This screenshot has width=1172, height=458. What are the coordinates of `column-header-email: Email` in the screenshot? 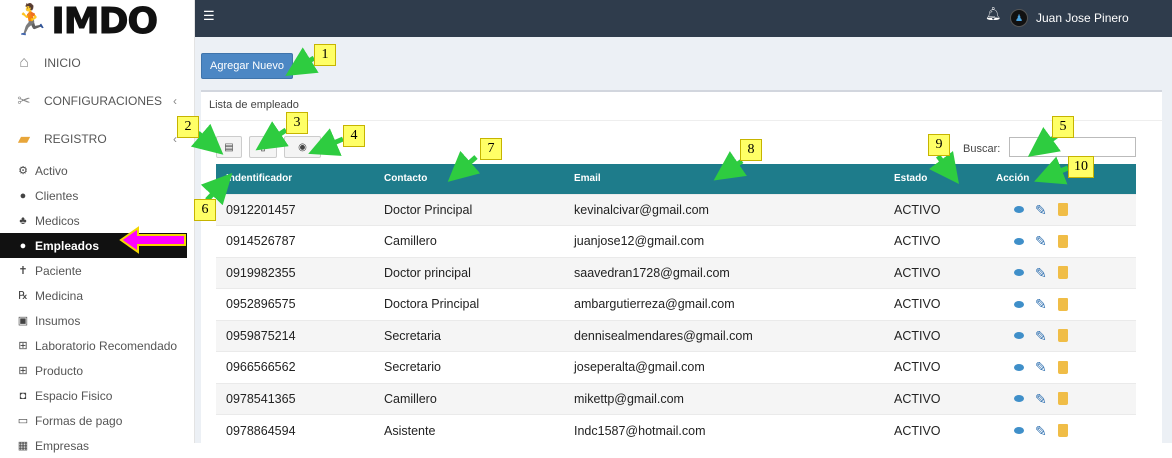 It's located at (724, 179).